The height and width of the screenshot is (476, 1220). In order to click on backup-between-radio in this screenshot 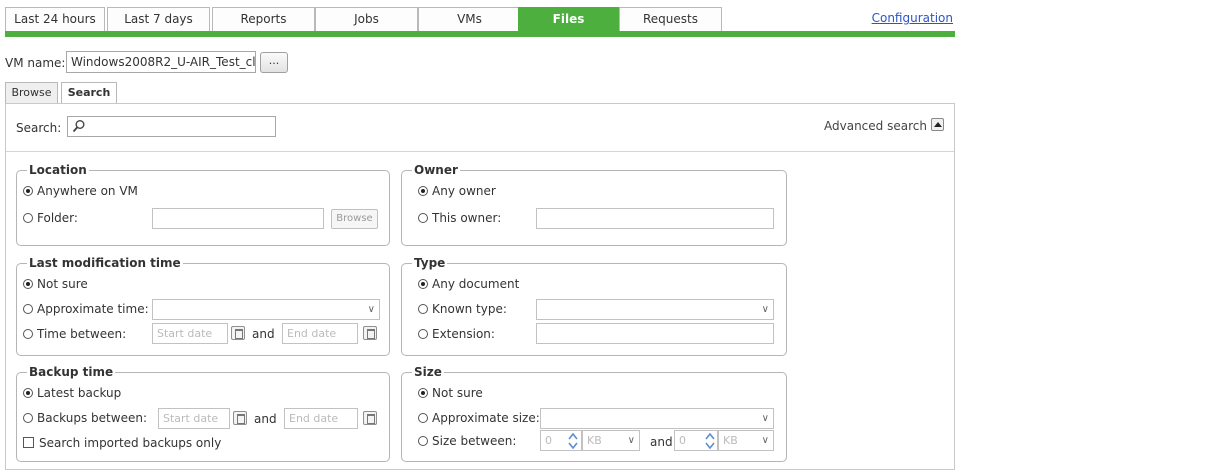, I will do `click(28, 418)`.